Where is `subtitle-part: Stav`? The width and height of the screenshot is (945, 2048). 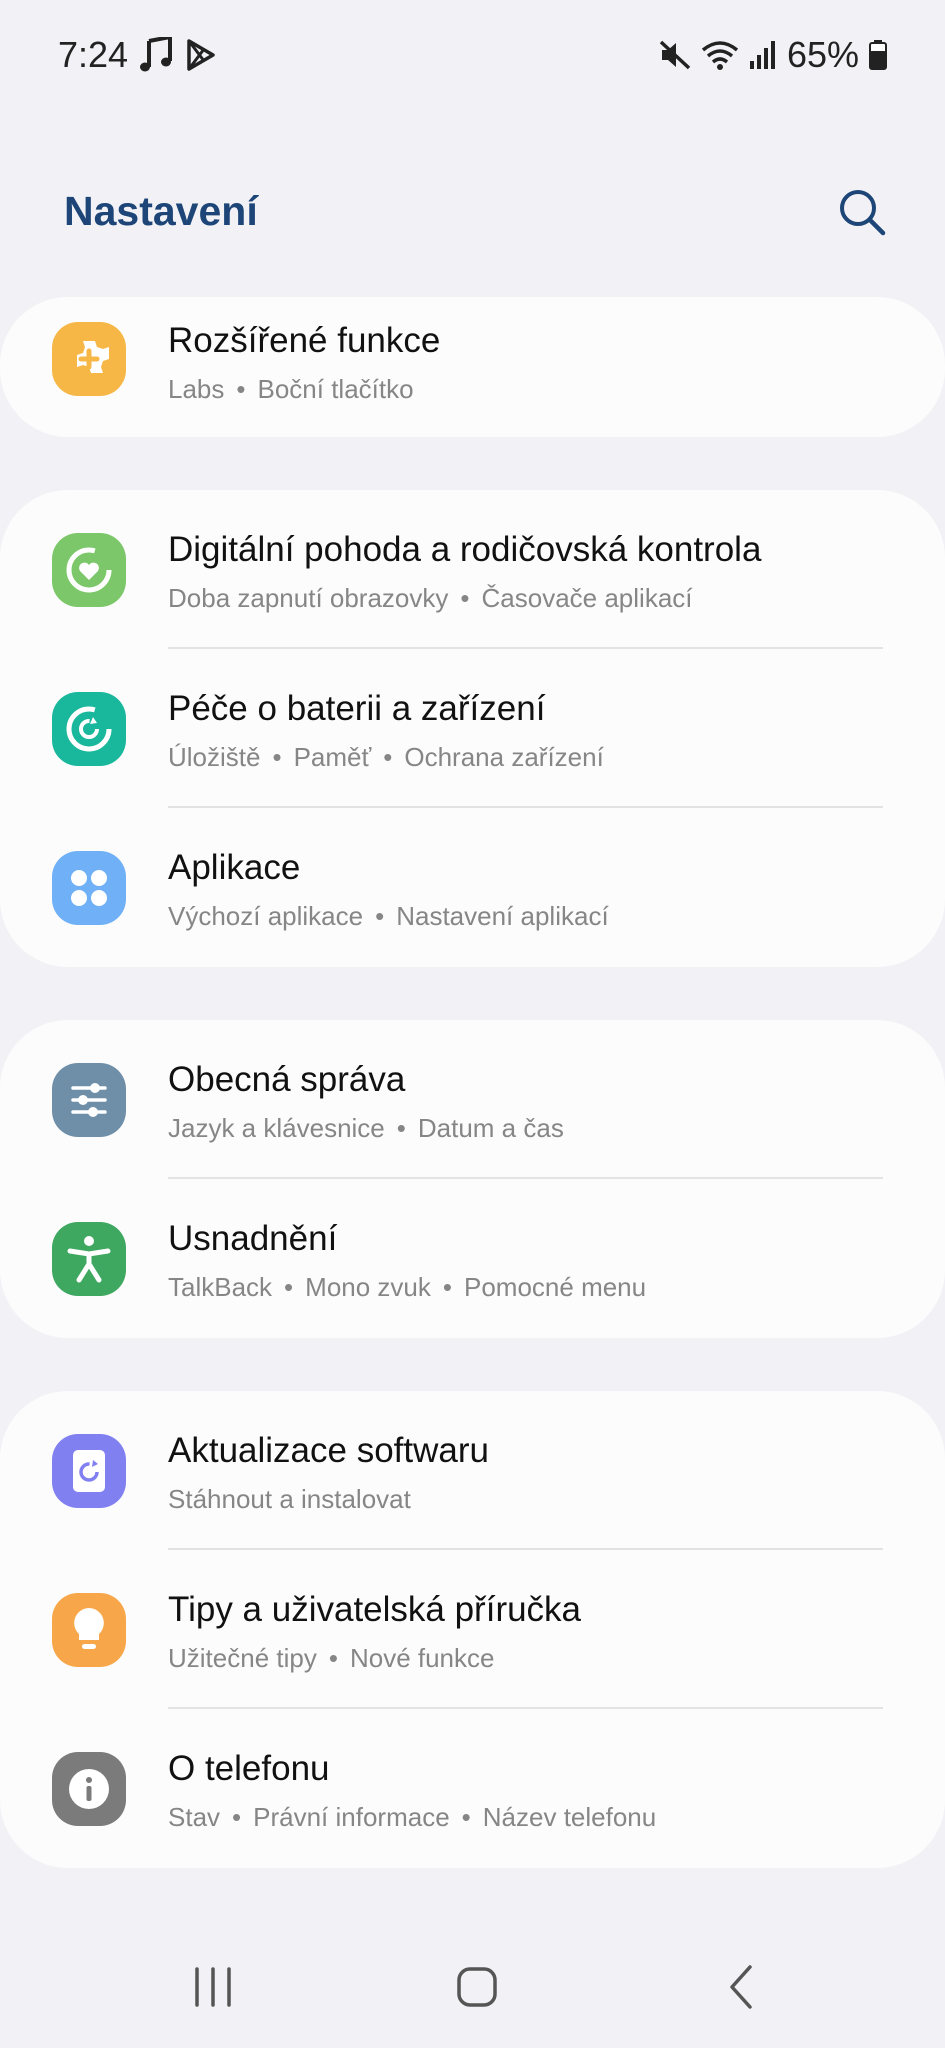
subtitle-part: Stav is located at coordinates (194, 1817).